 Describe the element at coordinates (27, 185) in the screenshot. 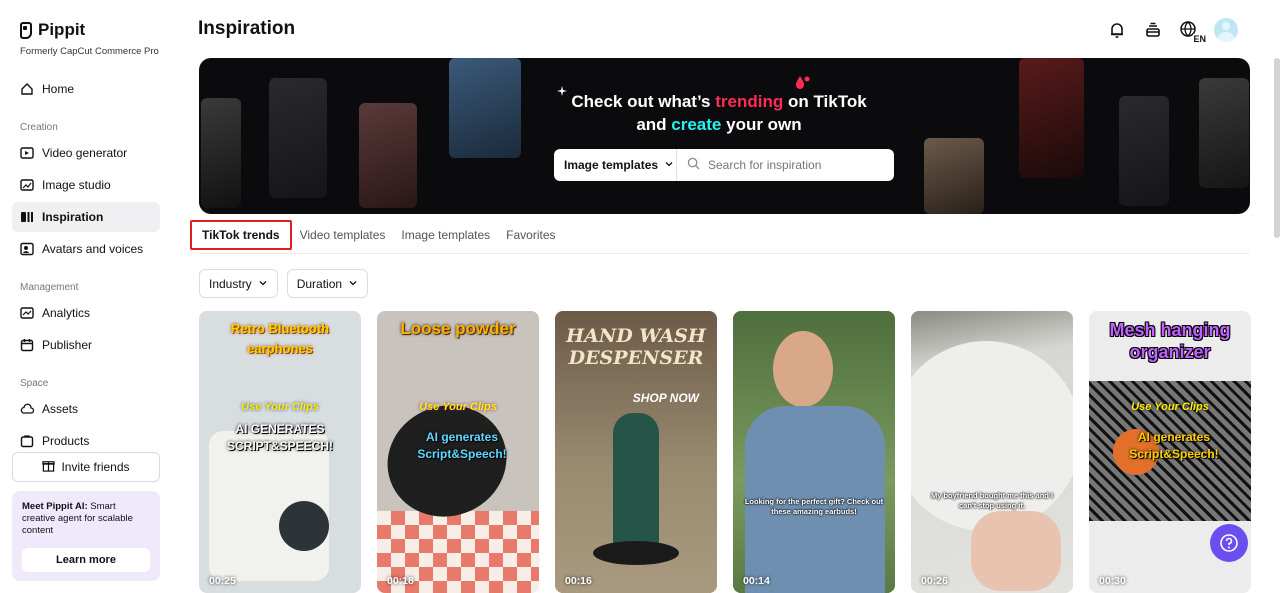

I see `image-plus-icon` at that location.